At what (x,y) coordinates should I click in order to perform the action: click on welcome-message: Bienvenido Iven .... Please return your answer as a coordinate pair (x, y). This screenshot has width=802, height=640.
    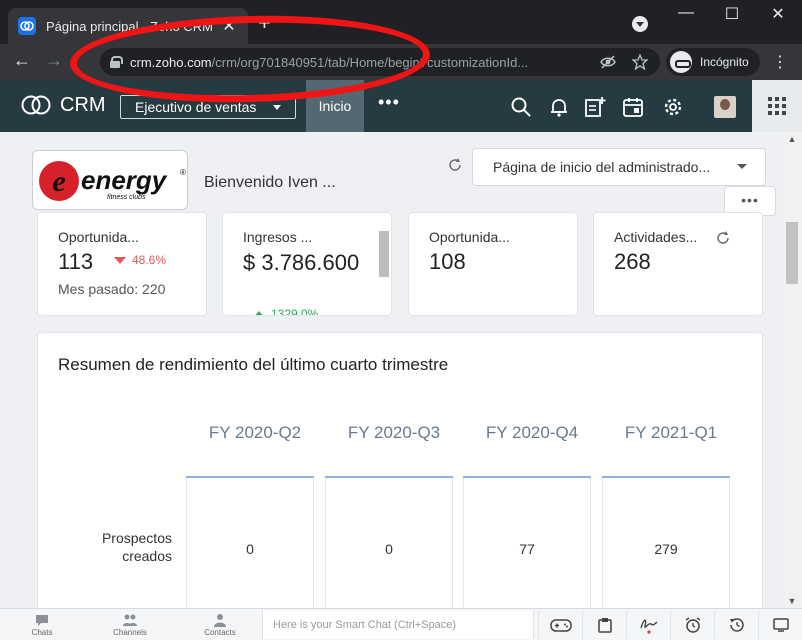
    Looking at the image, I should click on (270, 182).